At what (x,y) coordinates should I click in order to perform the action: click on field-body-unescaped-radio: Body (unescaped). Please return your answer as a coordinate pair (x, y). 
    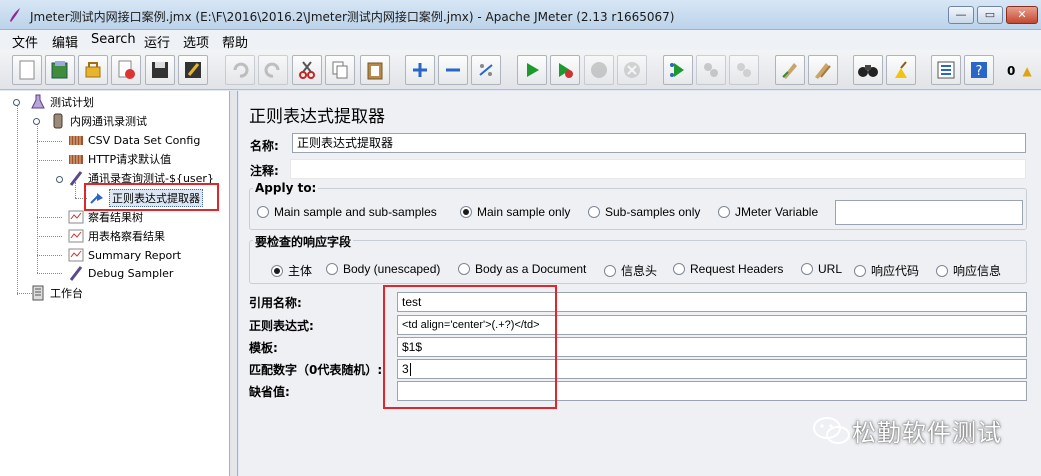
    Looking at the image, I should click on (383, 269).